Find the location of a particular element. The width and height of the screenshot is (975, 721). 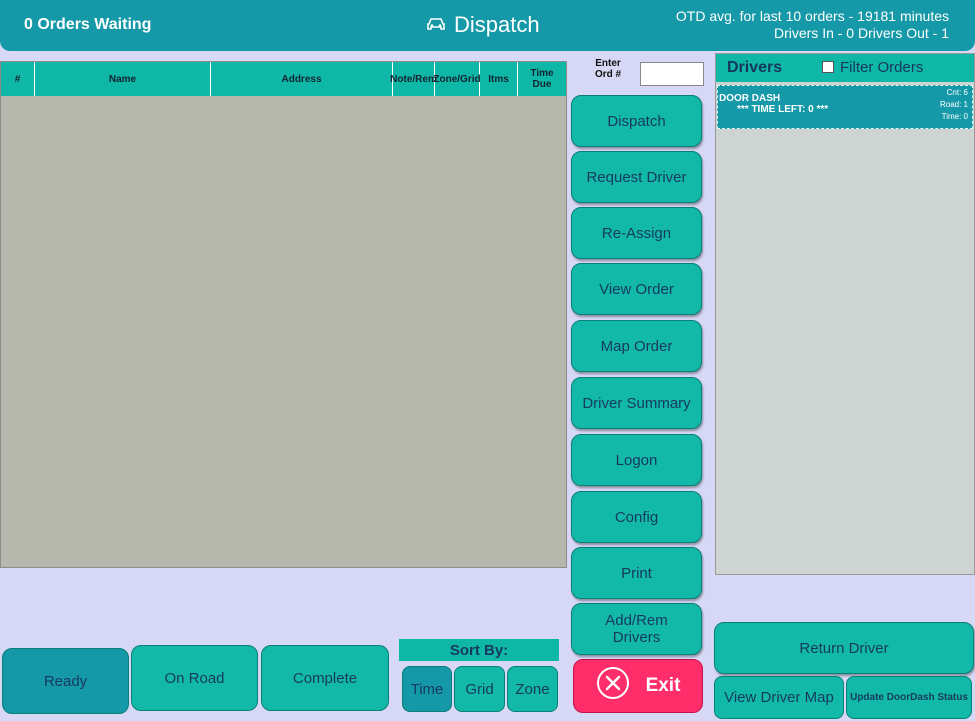

column-header-zone: Zone/Grid is located at coordinates (457, 79).